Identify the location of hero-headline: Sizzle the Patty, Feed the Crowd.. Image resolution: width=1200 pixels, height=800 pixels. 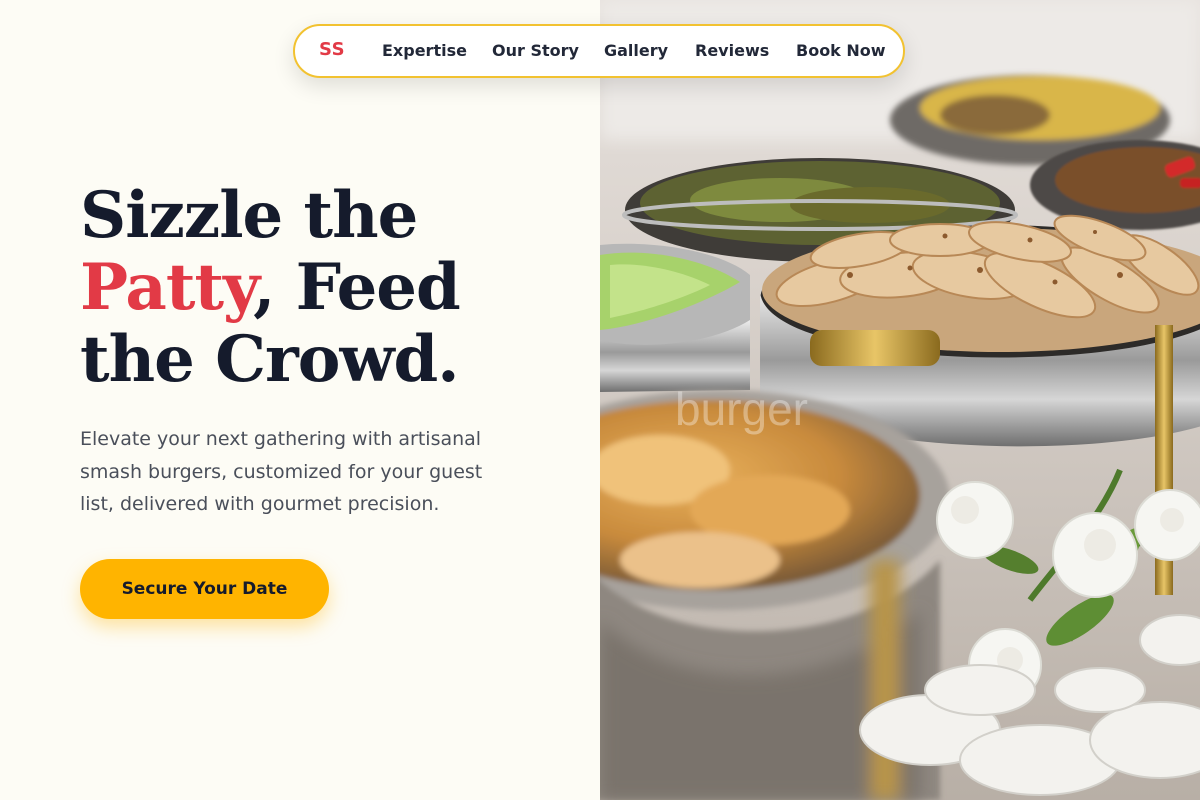
(270, 287).